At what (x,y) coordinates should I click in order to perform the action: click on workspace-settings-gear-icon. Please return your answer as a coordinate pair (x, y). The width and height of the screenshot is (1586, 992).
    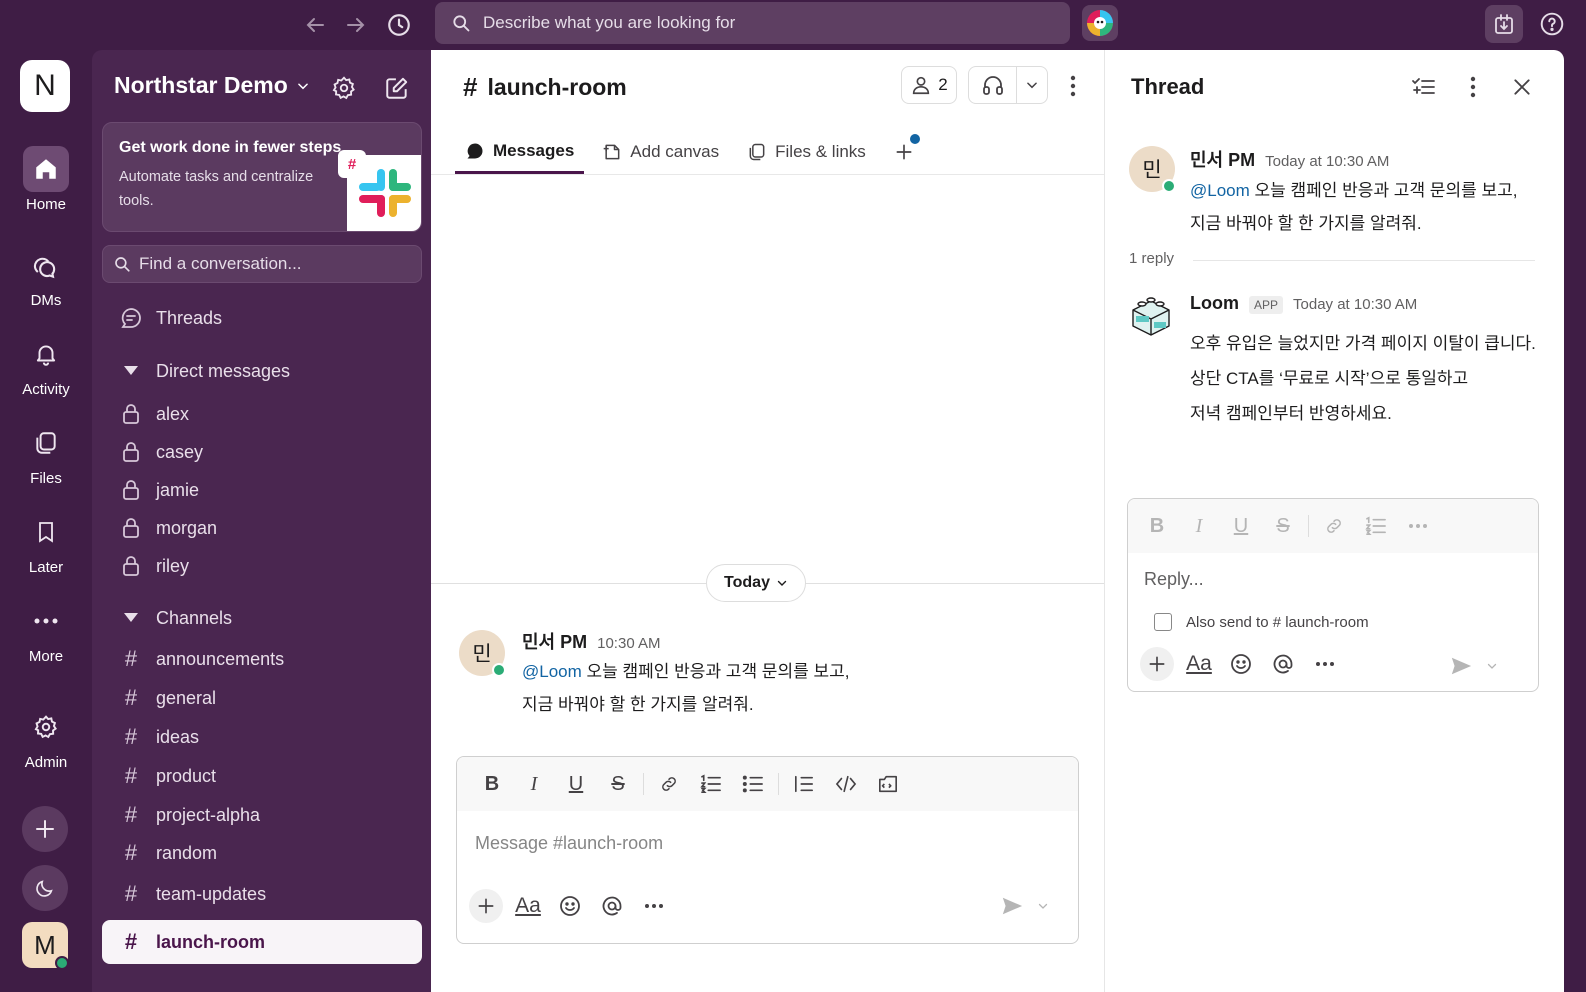
    Looking at the image, I should click on (344, 88).